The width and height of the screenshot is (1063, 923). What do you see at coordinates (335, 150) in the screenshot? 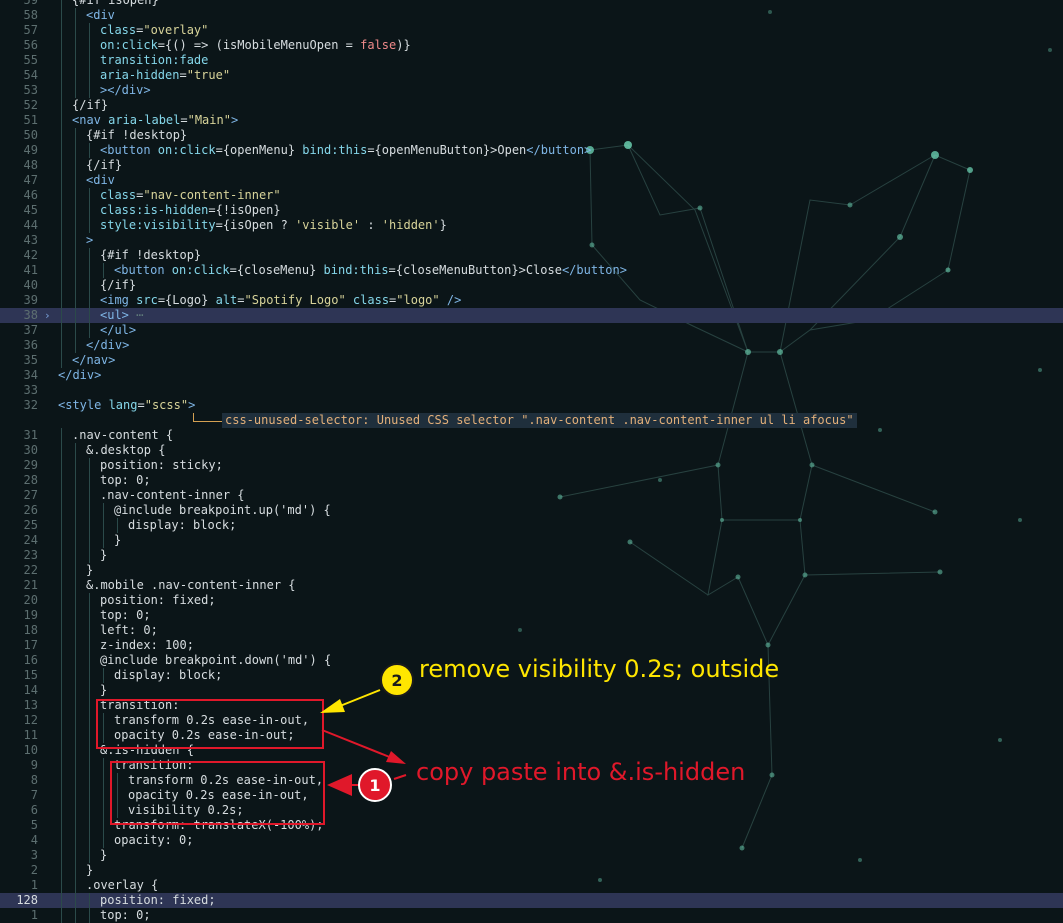
I see `code-token: bind:this` at bounding box center [335, 150].